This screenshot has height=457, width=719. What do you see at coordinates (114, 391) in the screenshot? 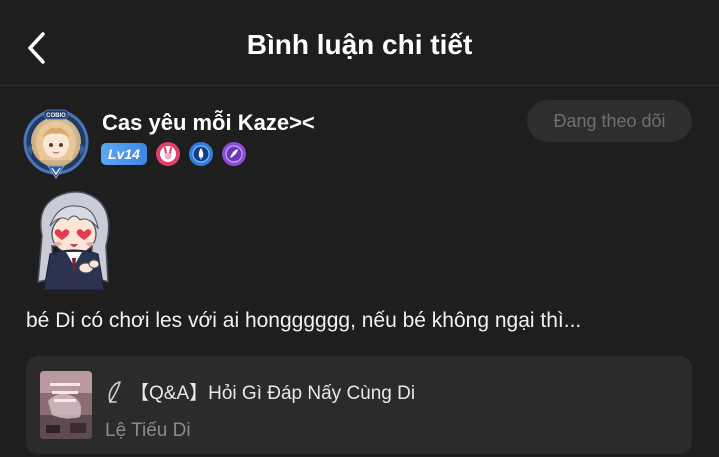
I see `quill-icon` at bounding box center [114, 391].